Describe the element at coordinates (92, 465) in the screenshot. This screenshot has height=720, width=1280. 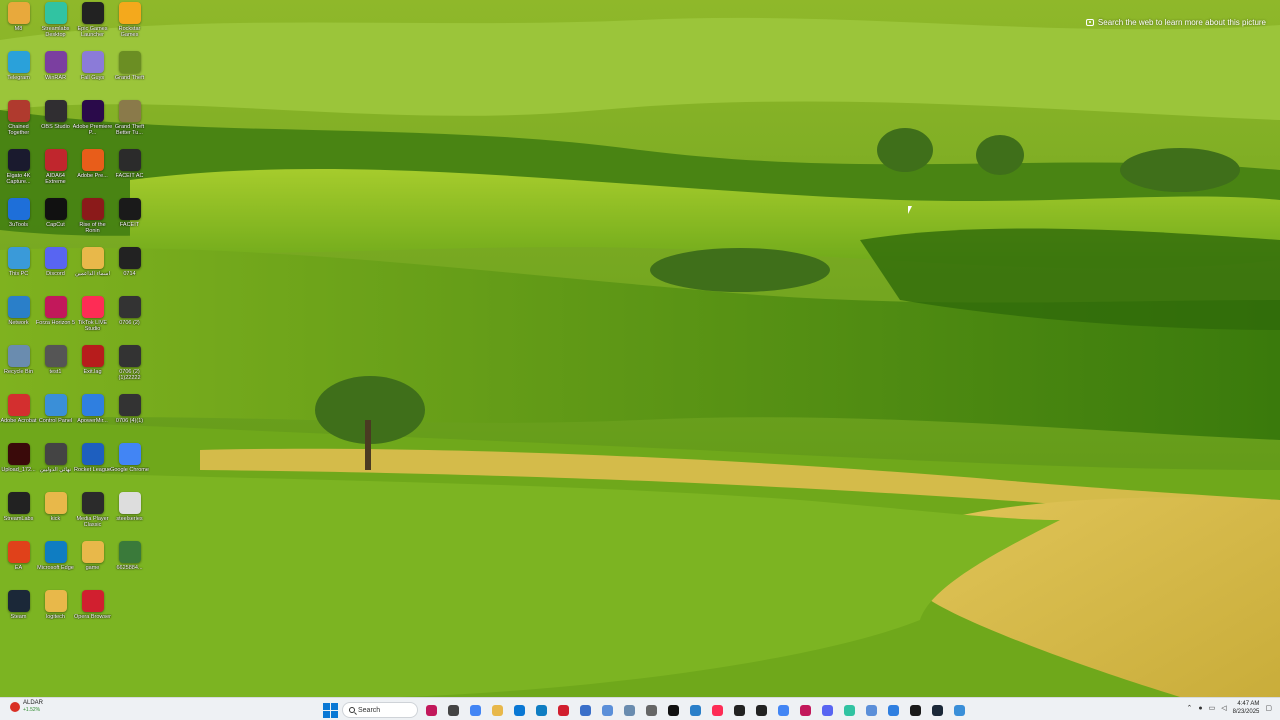
I see `desktop-icon: Rocket League` at that location.